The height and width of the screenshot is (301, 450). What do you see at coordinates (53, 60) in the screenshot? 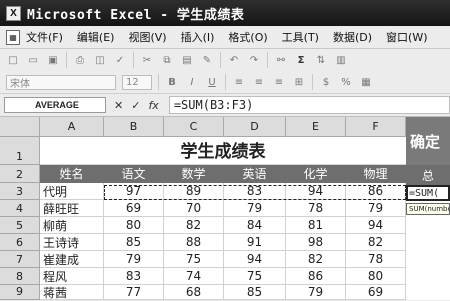
I see `save-icon: ▣` at bounding box center [53, 60].